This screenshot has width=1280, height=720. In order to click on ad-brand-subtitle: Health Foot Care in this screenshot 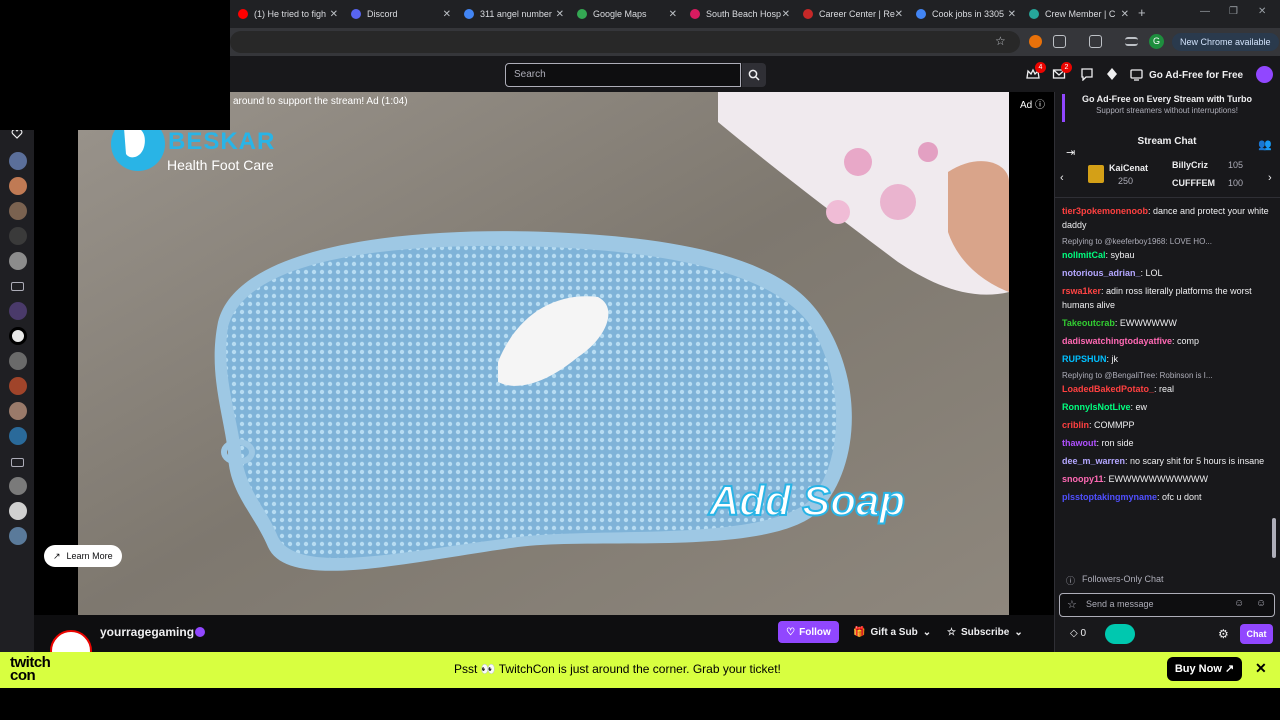, I will do `click(220, 165)`.